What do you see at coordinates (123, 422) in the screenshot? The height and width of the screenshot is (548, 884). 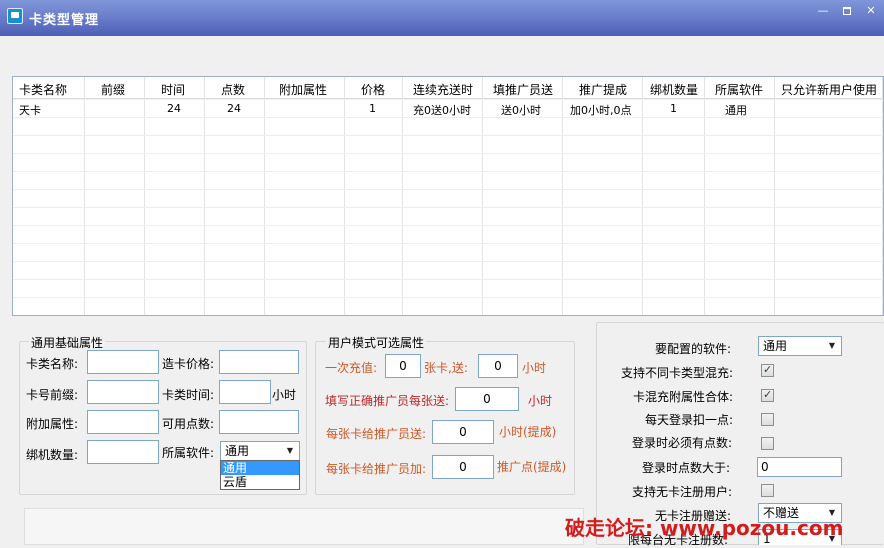 I see `attr-input` at bounding box center [123, 422].